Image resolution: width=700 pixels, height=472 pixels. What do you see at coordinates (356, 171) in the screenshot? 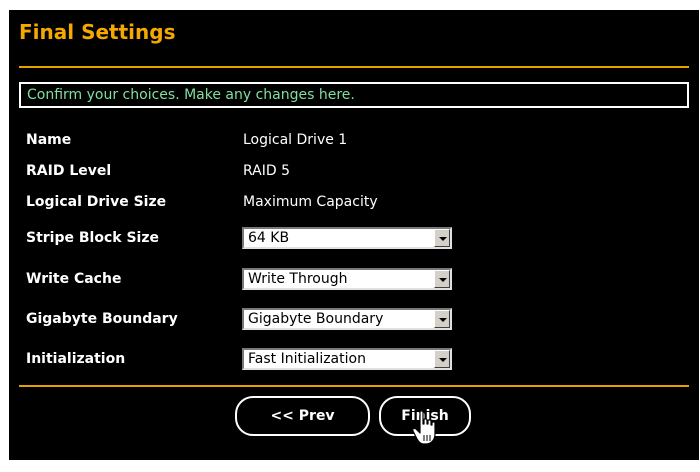
I see `row-raid-level: RAID Level RAID 5` at bounding box center [356, 171].